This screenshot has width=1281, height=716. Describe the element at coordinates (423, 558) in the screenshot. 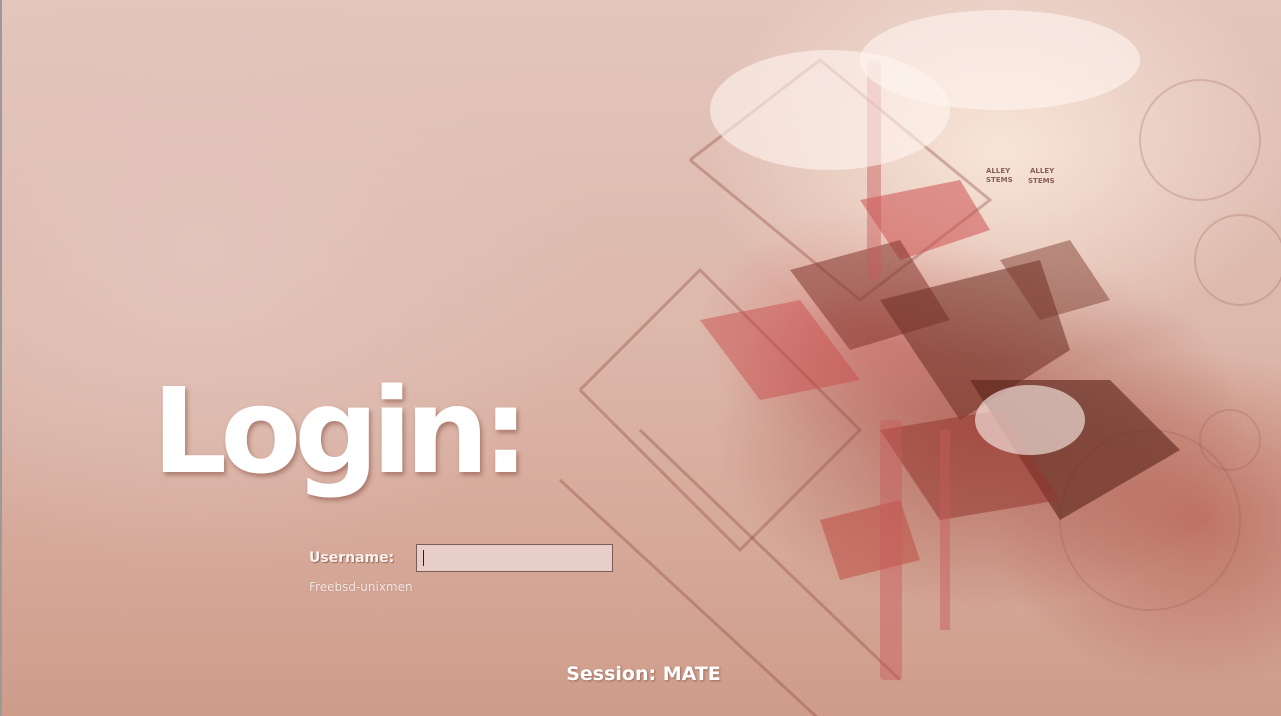

I see `text-cursor` at that location.